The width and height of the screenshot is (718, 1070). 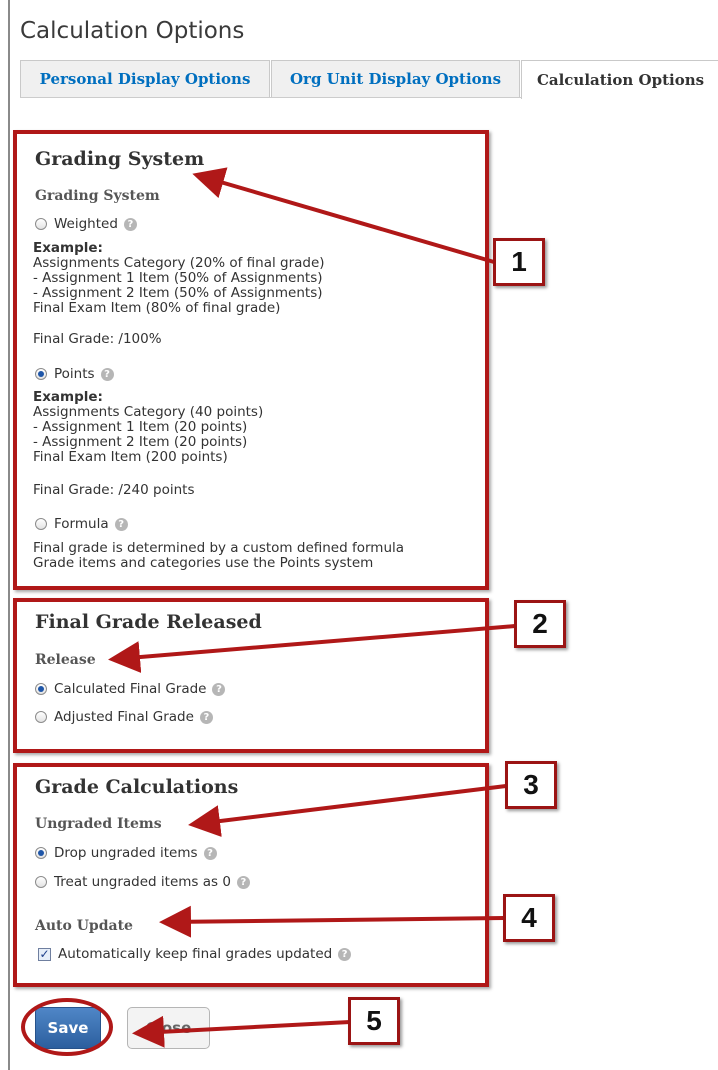 What do you see at coordinates (540, 624) in the screenshot?
I see `callout-2: 2` at bounding box center [540, 624].